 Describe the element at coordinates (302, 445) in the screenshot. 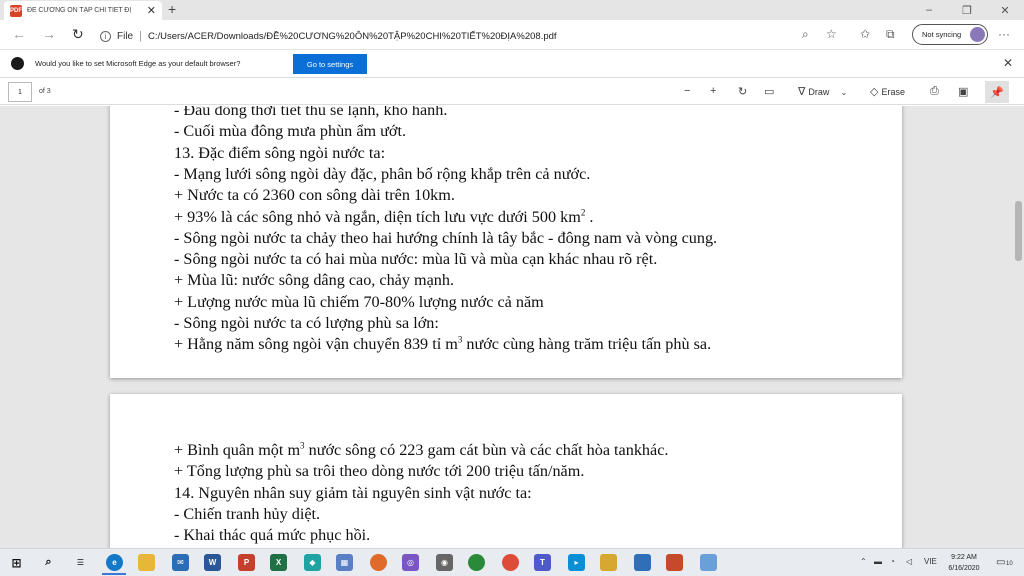

I see `superscript: 3` at that location.